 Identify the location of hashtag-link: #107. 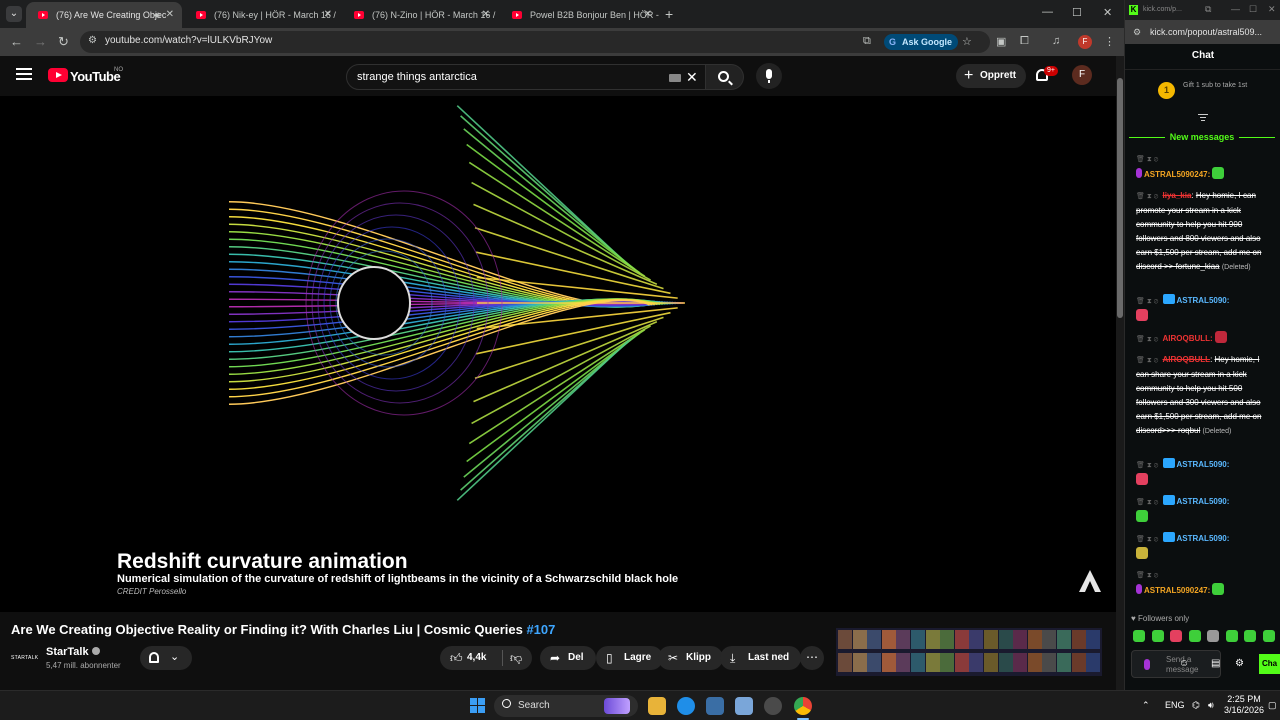
(540, 629).